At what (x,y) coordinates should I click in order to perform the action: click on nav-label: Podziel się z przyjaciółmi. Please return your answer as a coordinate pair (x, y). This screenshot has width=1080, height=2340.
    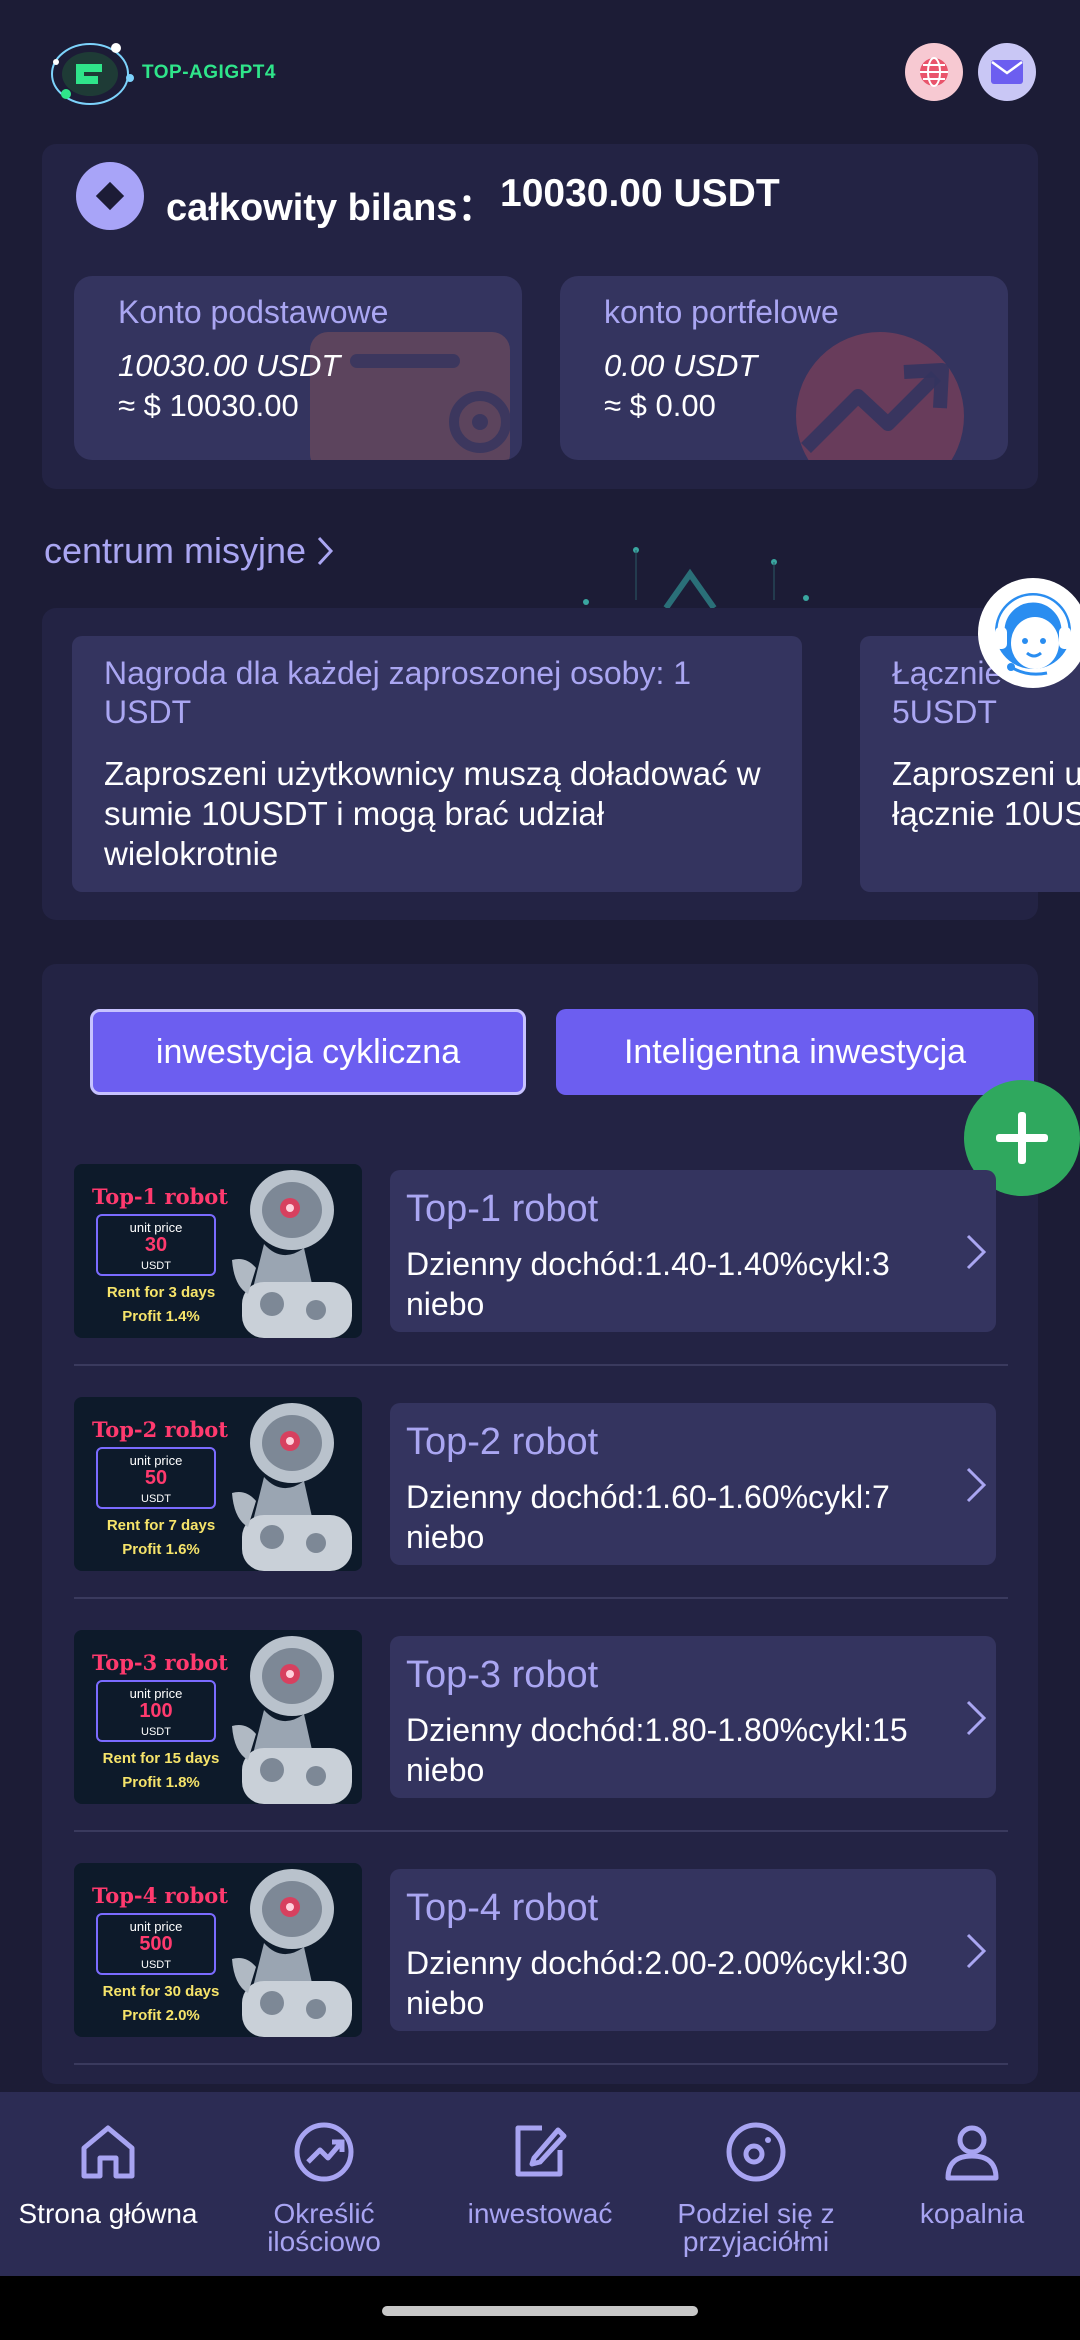
    Looking at the image, I should click on (756, 2227).